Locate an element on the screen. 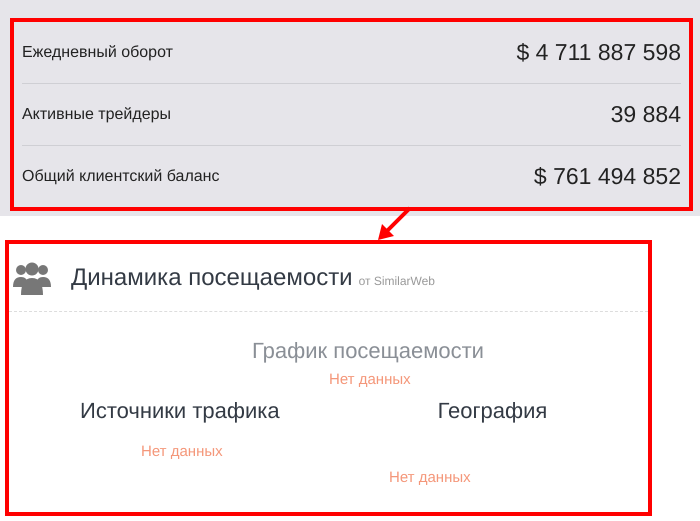 The height and width of the screenshot is (521, 700). section-title: Динамика посещаемости is located at coordinates (212, 277).